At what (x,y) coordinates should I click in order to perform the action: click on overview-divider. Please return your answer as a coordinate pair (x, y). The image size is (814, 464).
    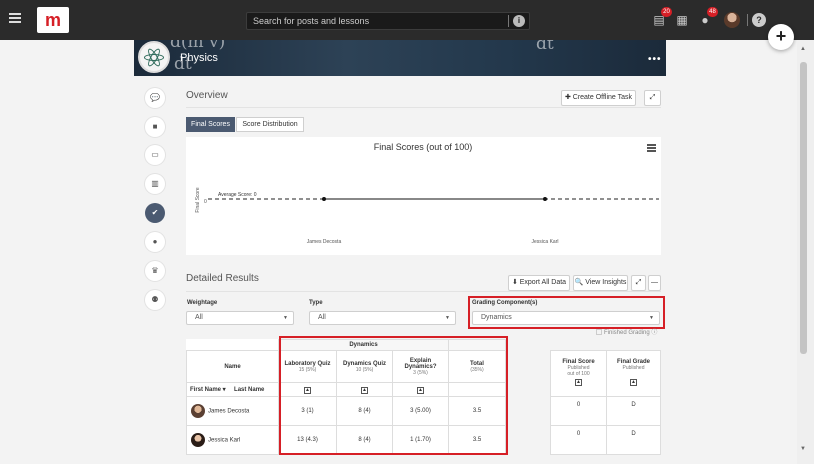
    Looking at the image, I should click on (423, 107).